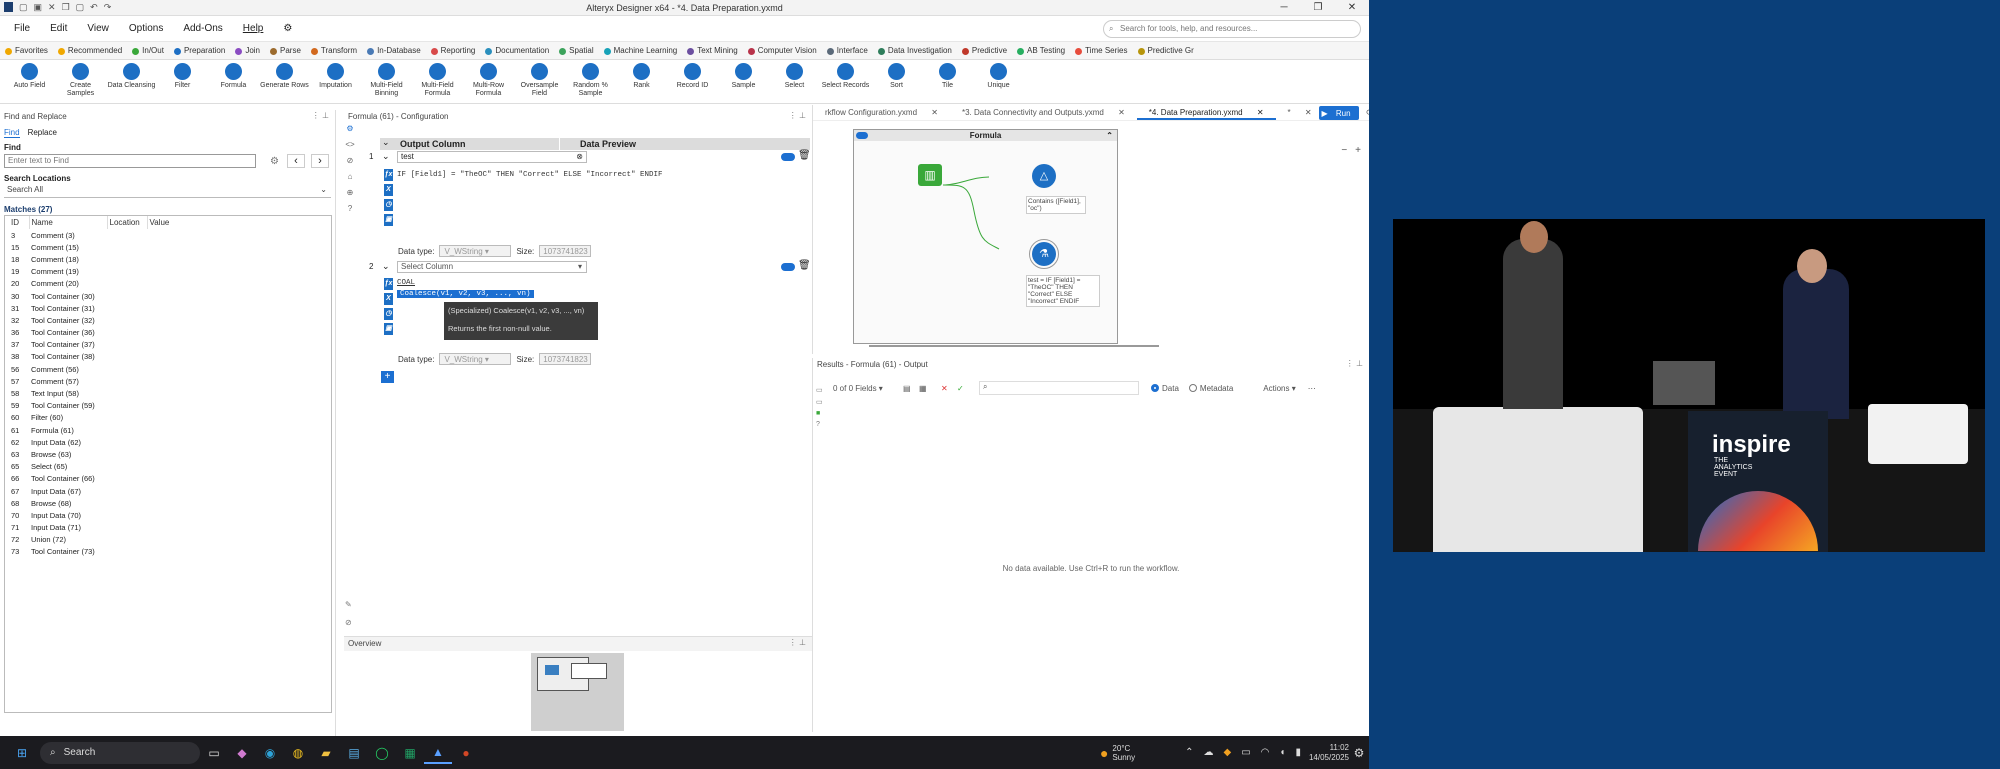 Image resolution: width=2000 pixels, height=769 pixels. Describe the element at coordinates (108, 235) in the screenshot. I see `table-row: 3 Comment (3)` at that location.